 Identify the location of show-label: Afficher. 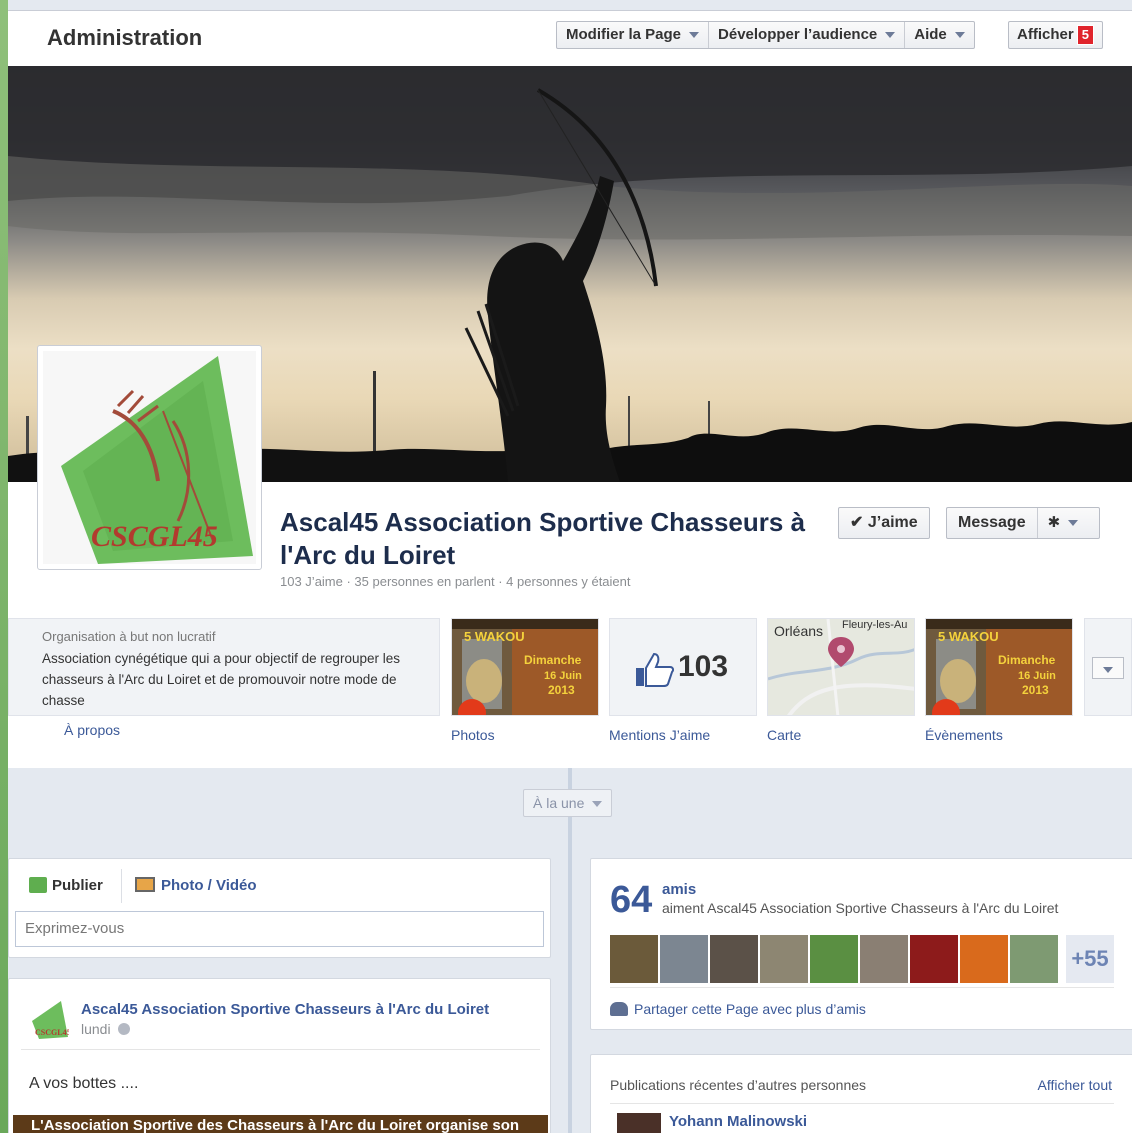
(1045, 34).